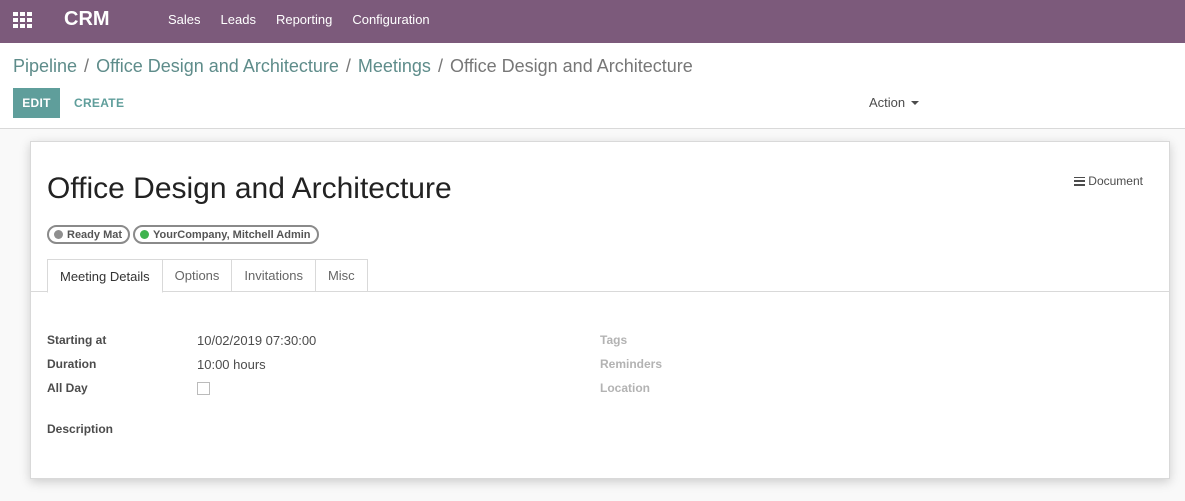 The width and height of the screenshot is (1185, 501). I want to click on breadcrumb-meetings: Meetings, so click(394, 66).